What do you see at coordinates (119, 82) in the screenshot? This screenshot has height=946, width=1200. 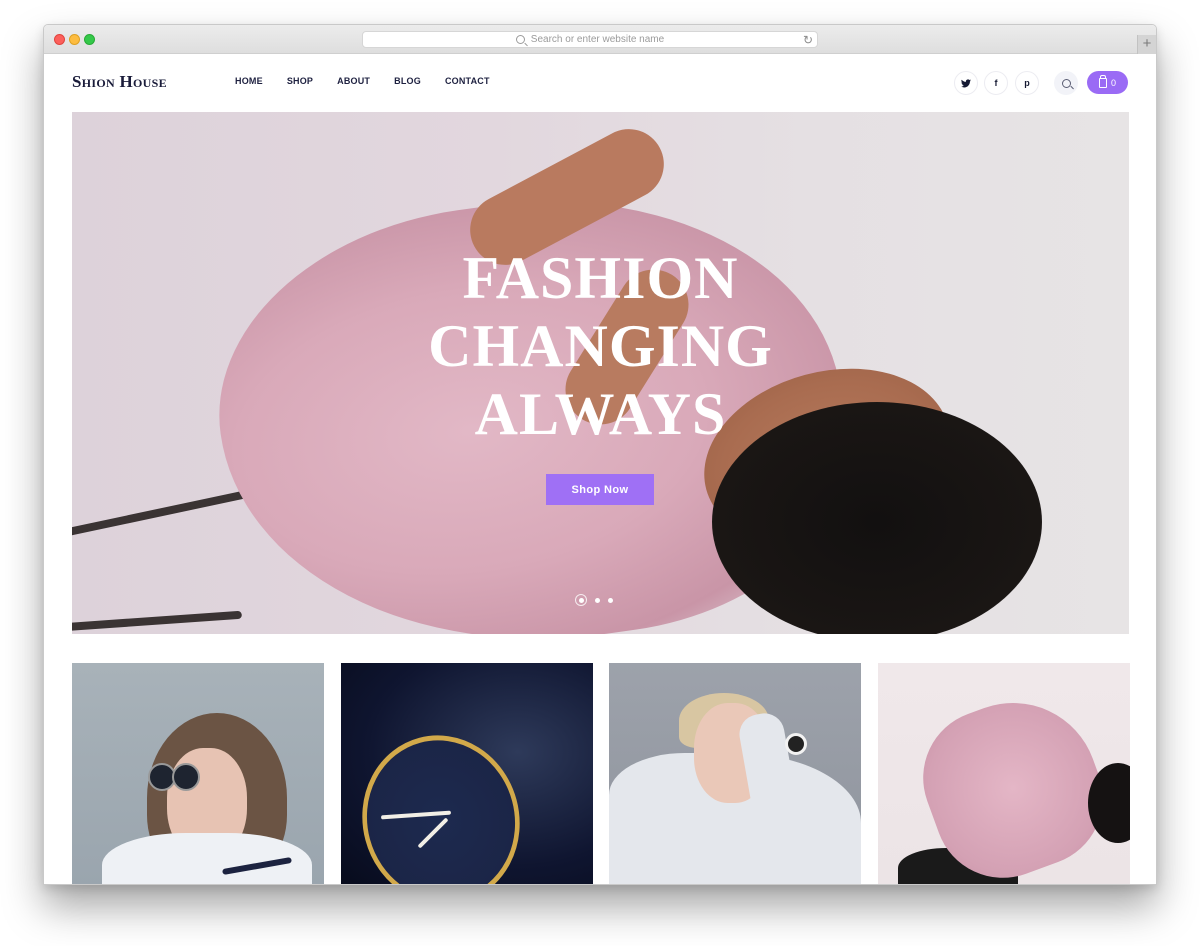 I see `site-logo: Shion House` at bounding box center [119, 82].